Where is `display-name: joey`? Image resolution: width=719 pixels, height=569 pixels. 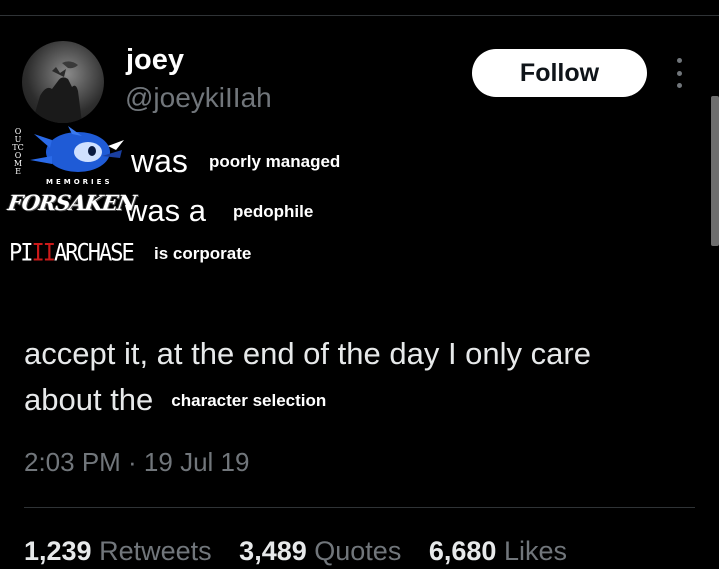
display-name: joey is located at coordinates (155, 60).